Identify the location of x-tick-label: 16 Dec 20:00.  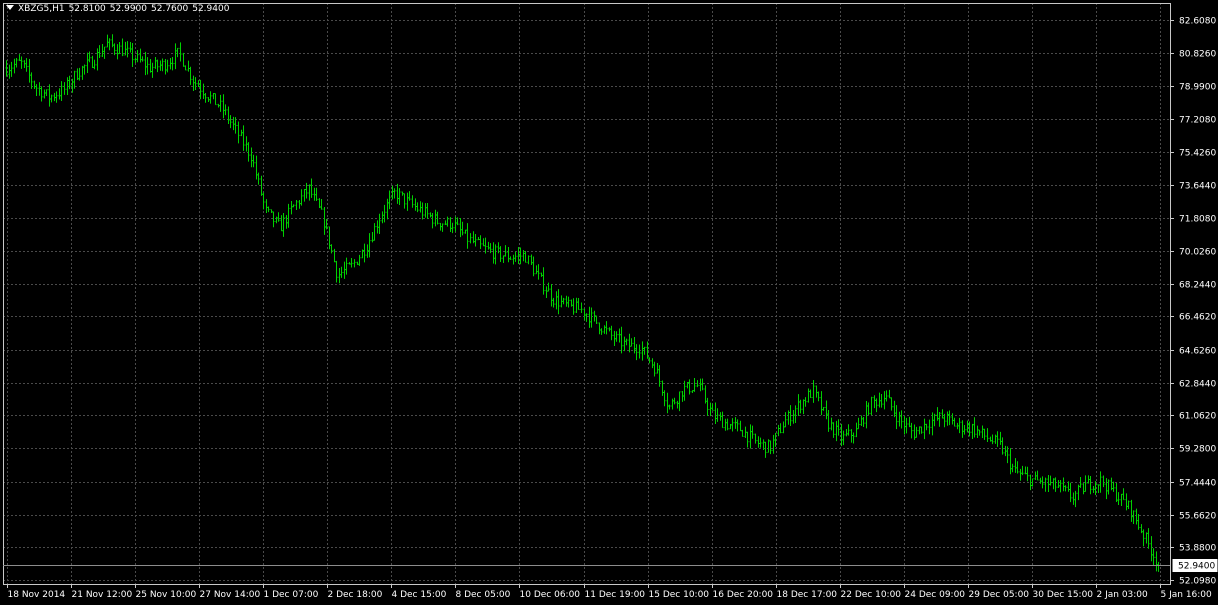
(743, 595).